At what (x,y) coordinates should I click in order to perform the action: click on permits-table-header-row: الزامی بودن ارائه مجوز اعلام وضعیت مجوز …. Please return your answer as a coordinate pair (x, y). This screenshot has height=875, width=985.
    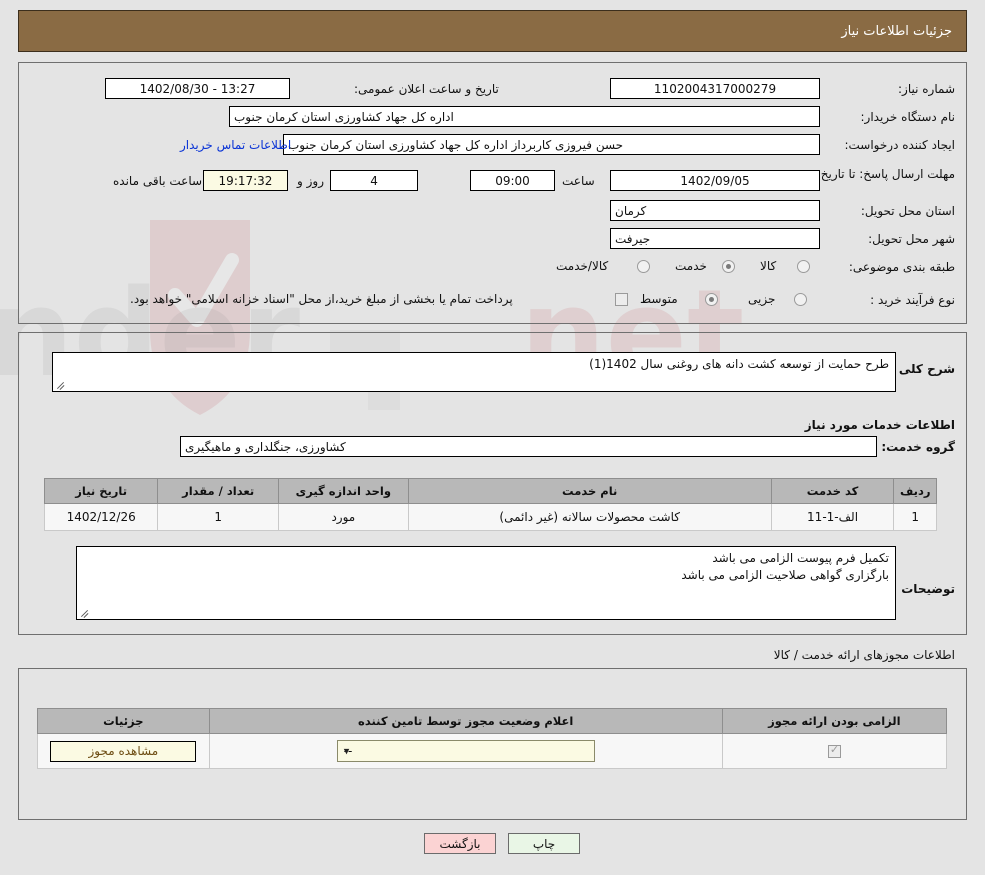
    Looking at the image, I should click on (492, 721).